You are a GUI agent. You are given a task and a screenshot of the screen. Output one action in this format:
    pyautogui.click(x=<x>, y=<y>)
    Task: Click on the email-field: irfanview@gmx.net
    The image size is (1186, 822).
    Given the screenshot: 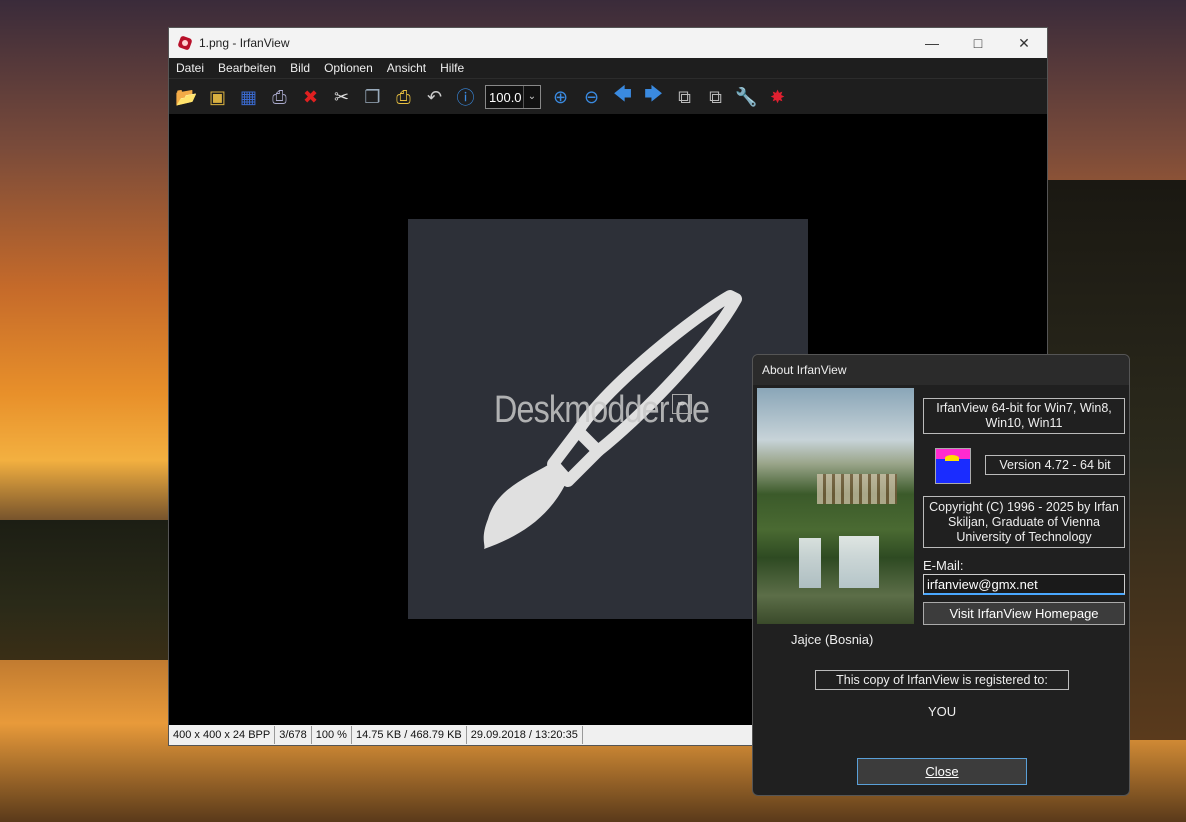 What is the action you would take?
    pyautogui.click(x=1024, y=584)
    